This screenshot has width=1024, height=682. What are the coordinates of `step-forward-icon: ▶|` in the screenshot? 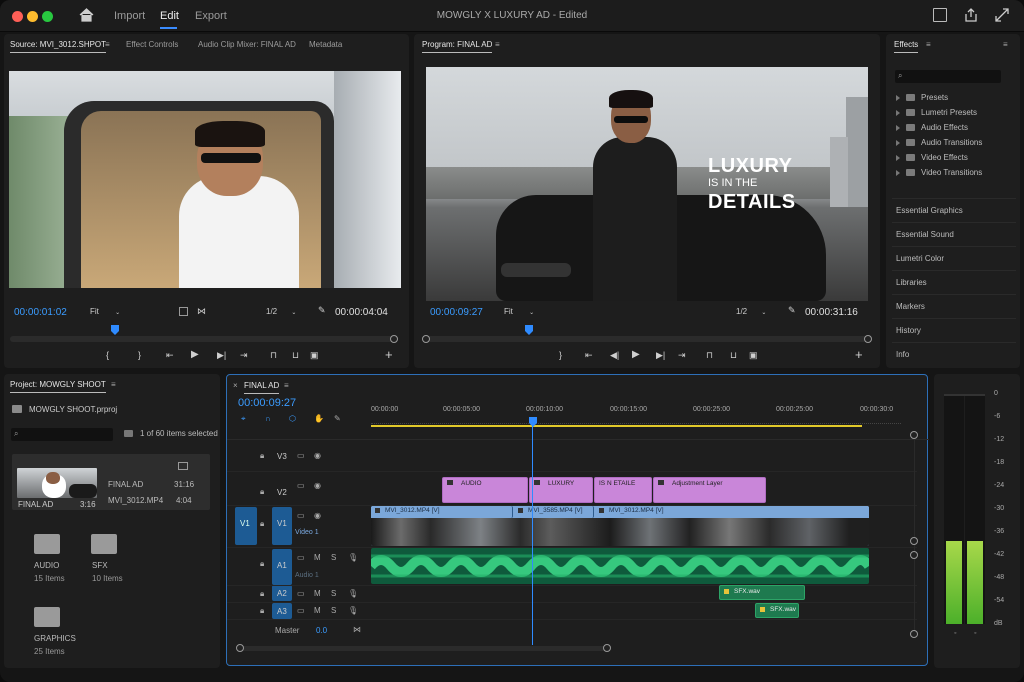 It's located at (221, 355).